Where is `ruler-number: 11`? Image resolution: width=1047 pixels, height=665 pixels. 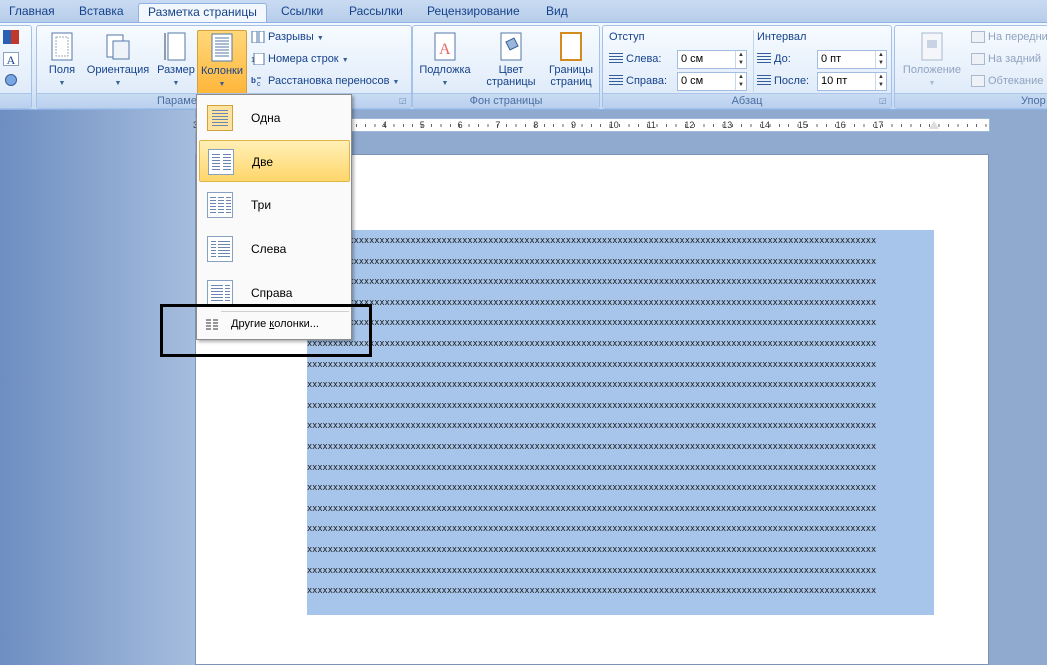 ruler-number: 11 is located at coordinates (651, 125).